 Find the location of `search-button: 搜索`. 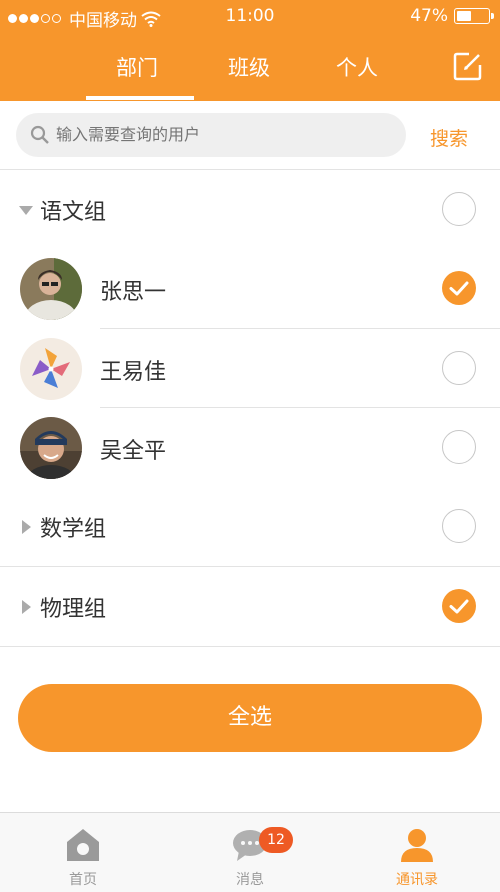

search-button: 搜索 is located at coordinates (449, 137).